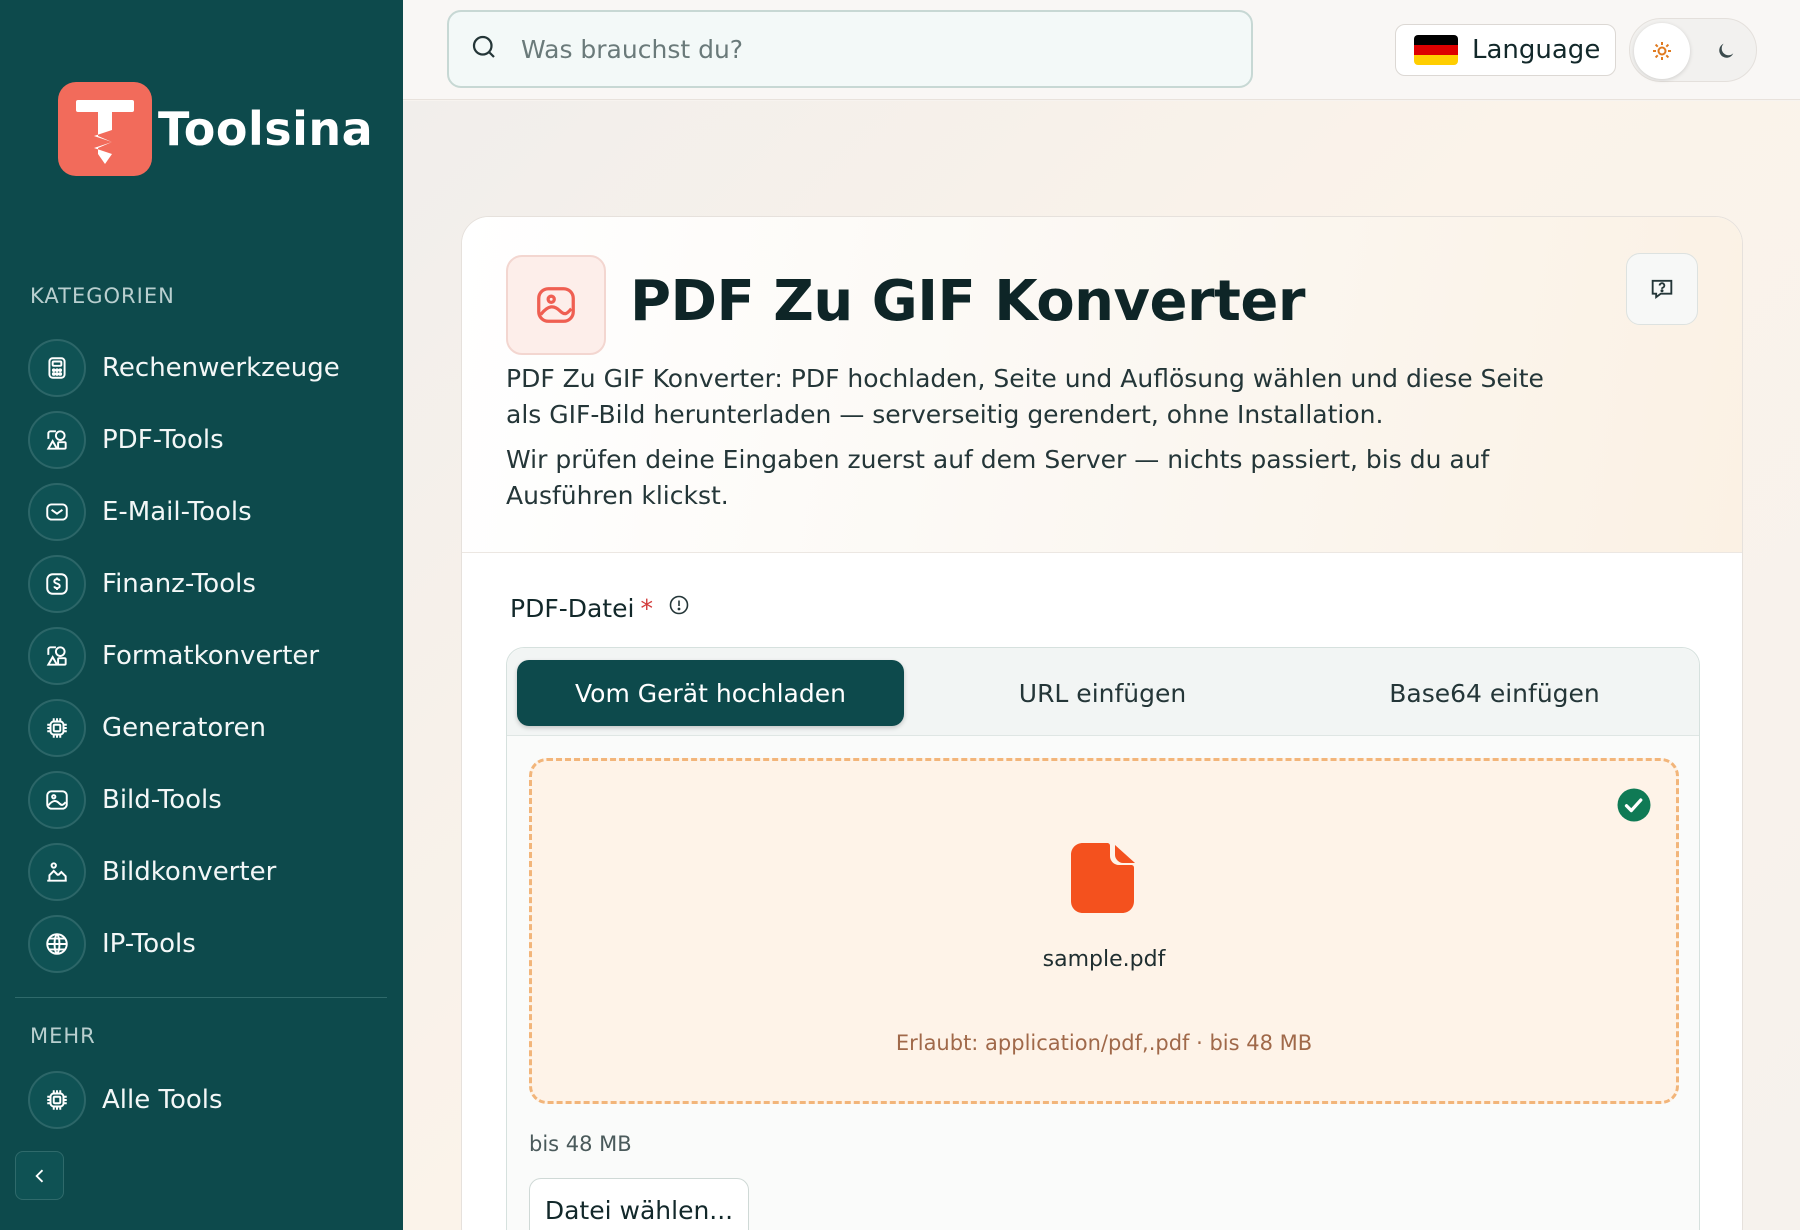  I want to click on chevron-left-icon, so click(38, 1175).